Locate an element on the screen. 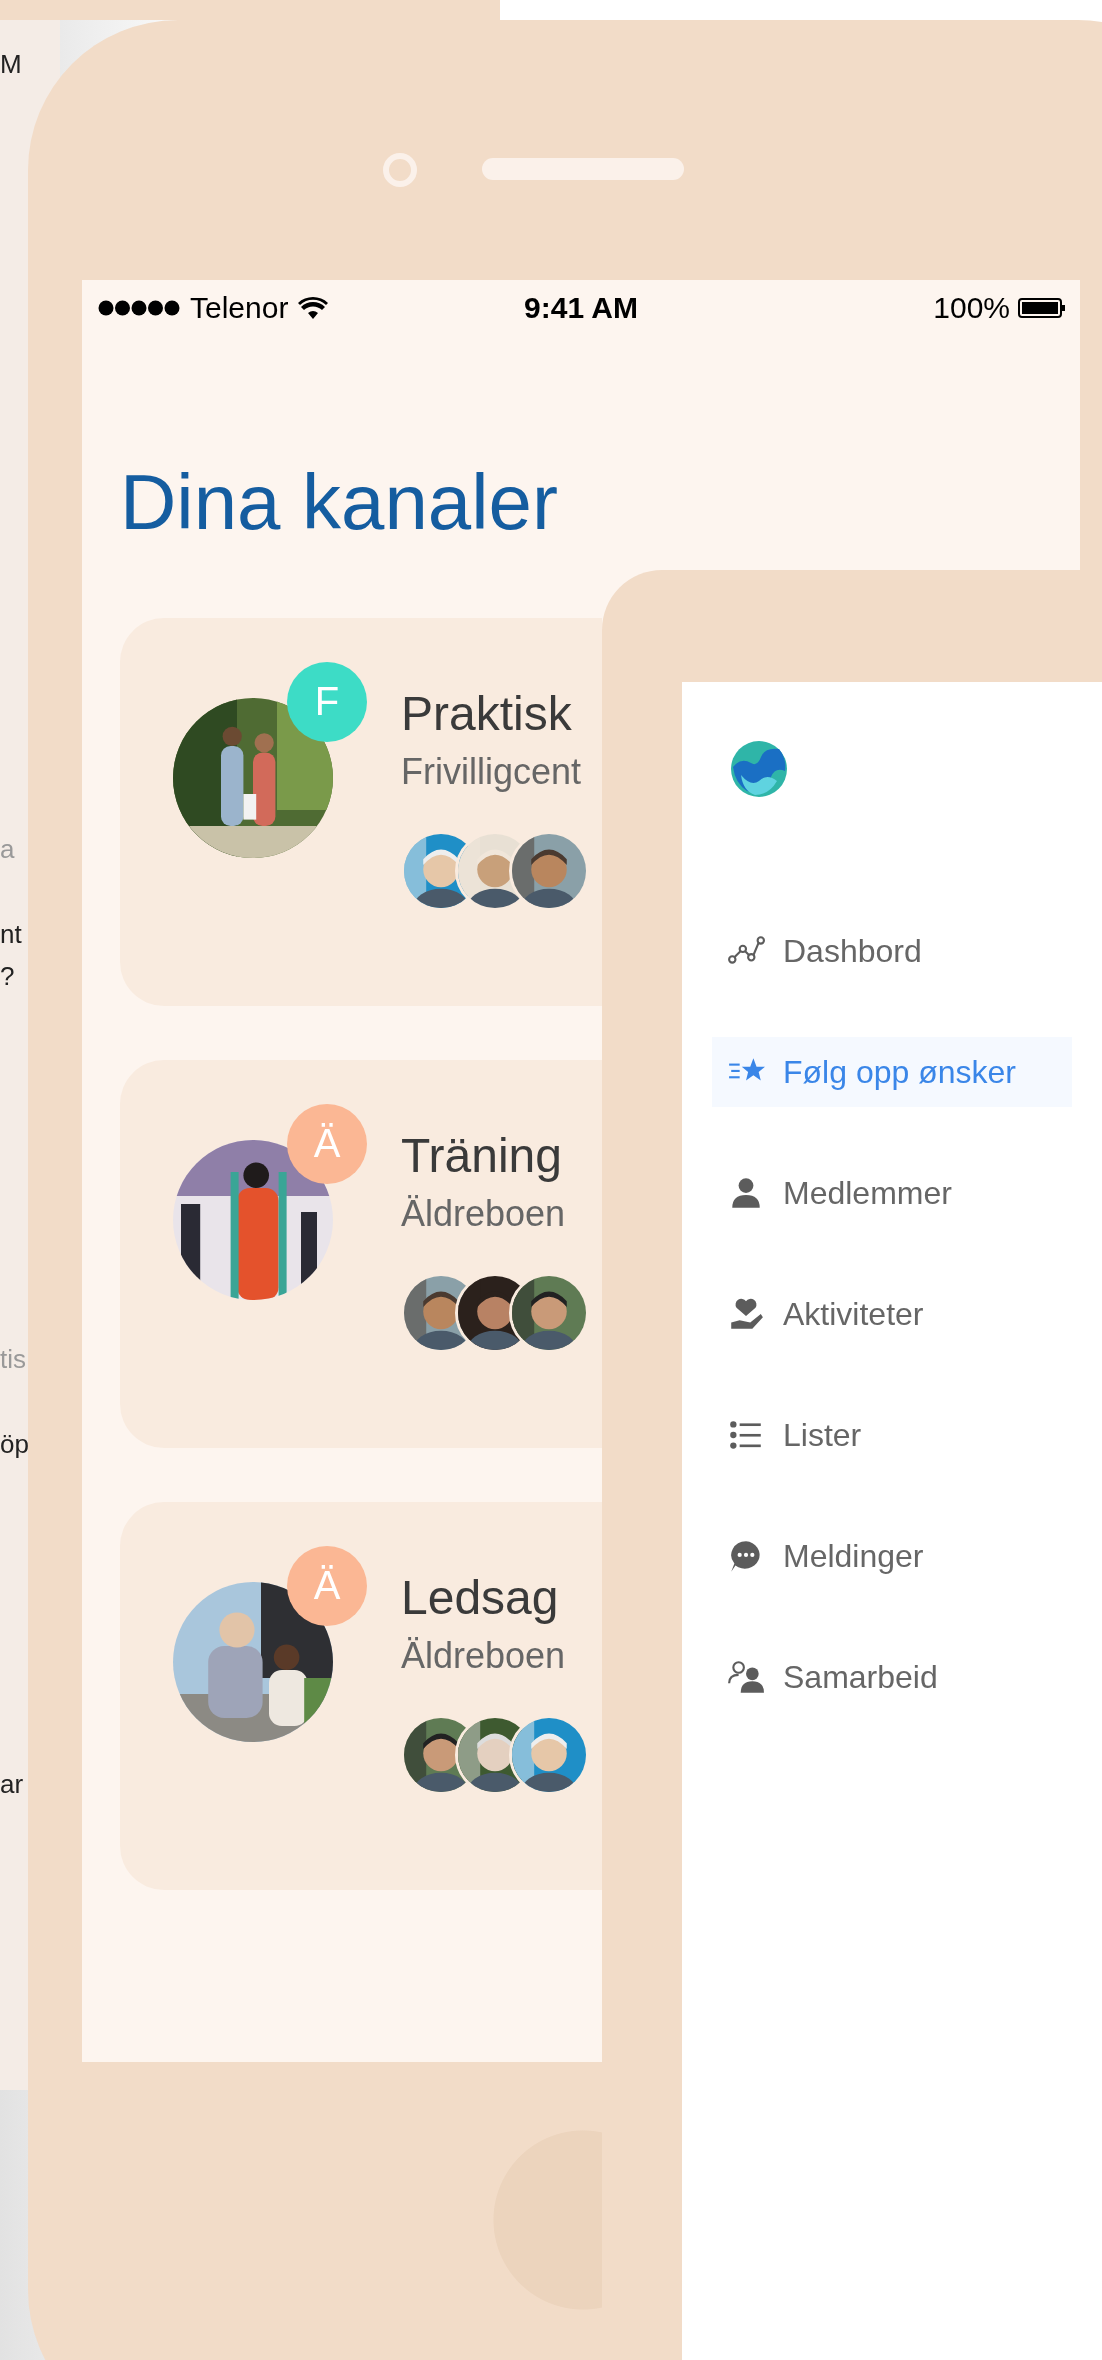  text-fragment: ? is located at coordinates (7, 976).